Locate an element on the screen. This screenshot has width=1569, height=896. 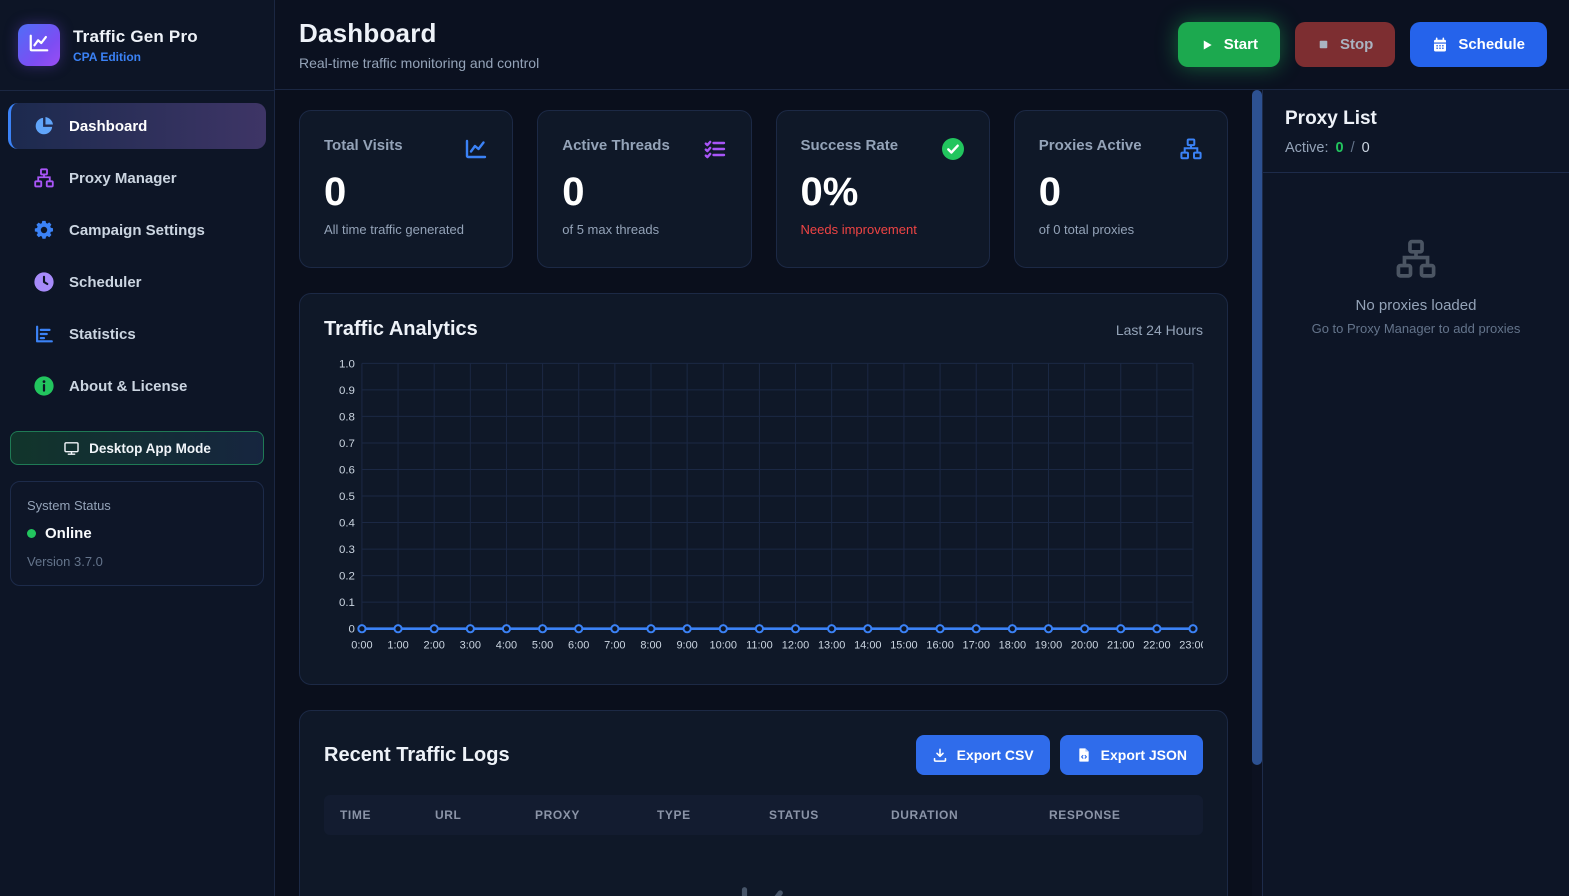
start-button: Start is located at coordinates (1228, 44).